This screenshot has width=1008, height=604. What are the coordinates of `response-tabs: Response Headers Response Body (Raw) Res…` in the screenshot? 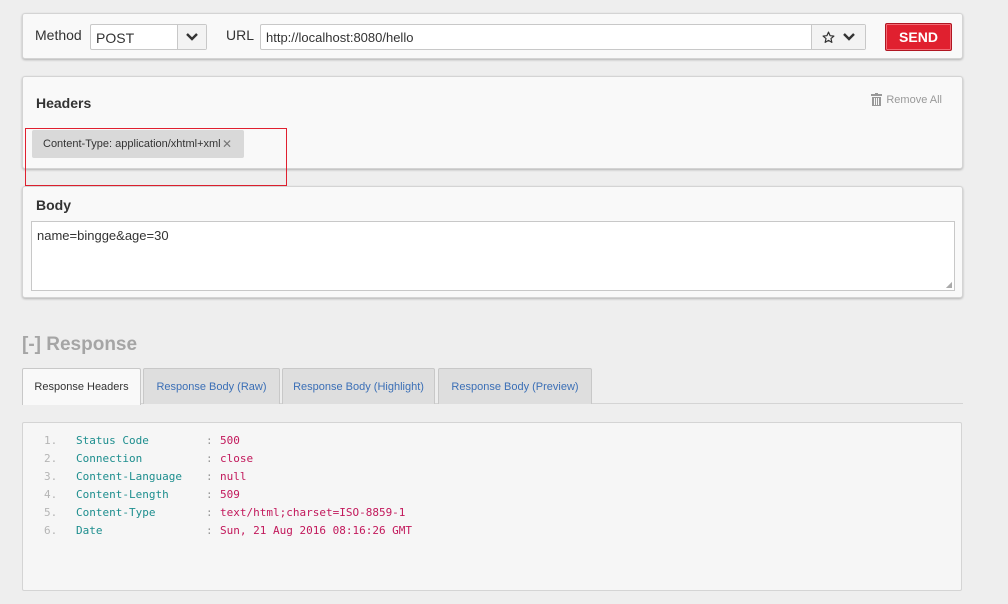 It's located at (492, 386).